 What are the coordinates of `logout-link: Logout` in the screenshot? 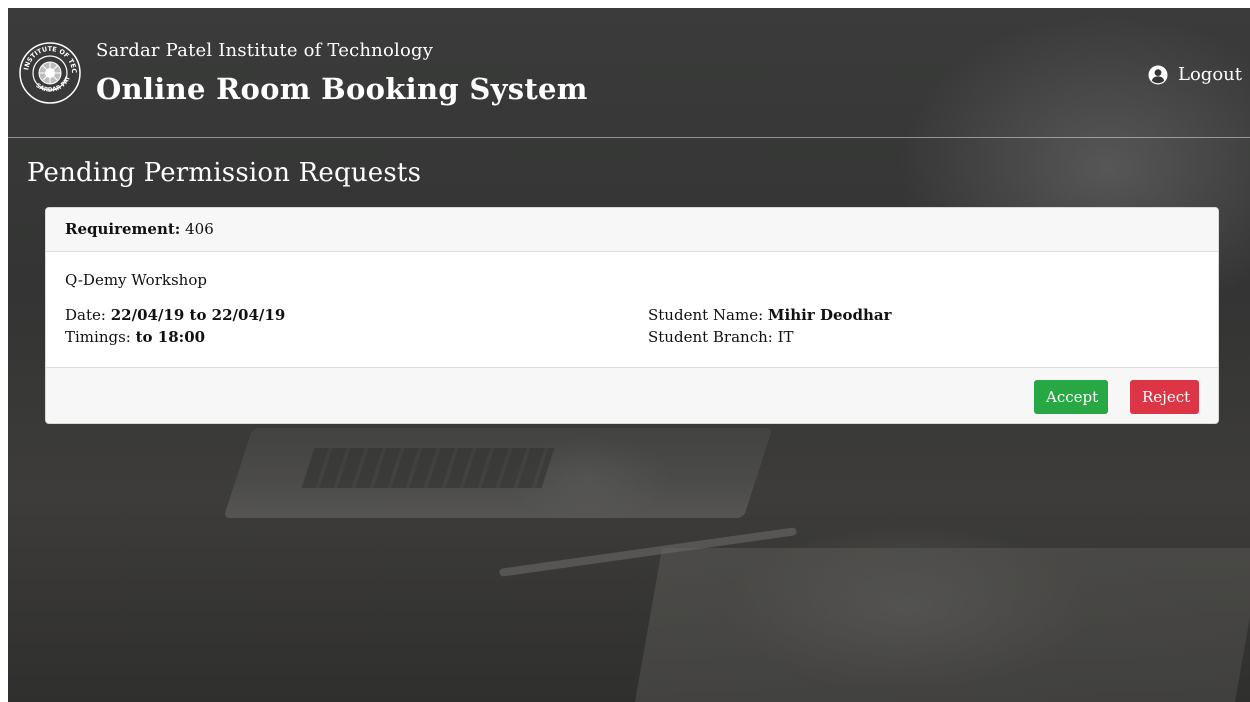 It's located at (1195, 74).